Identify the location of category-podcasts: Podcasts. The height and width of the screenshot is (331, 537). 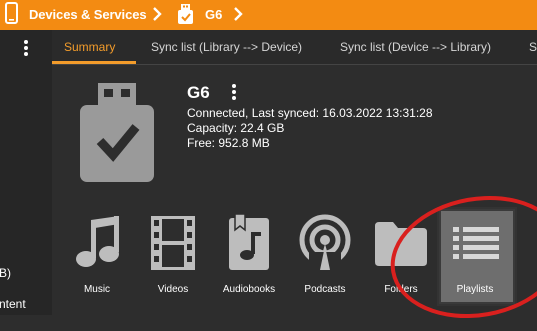
(325, 255).